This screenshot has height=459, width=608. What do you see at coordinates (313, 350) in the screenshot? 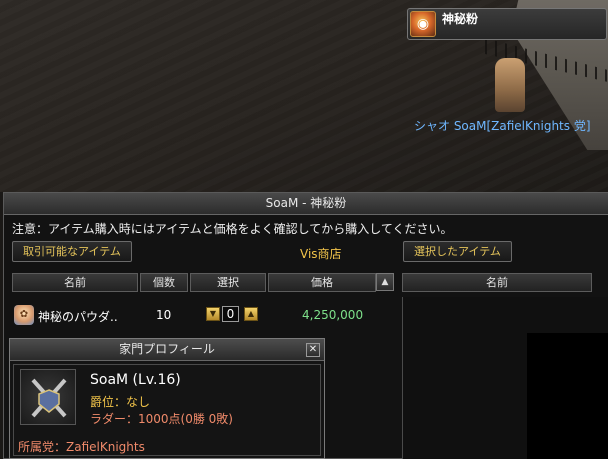
I see `close-icon: ✕` at bounding box center [313, 350].